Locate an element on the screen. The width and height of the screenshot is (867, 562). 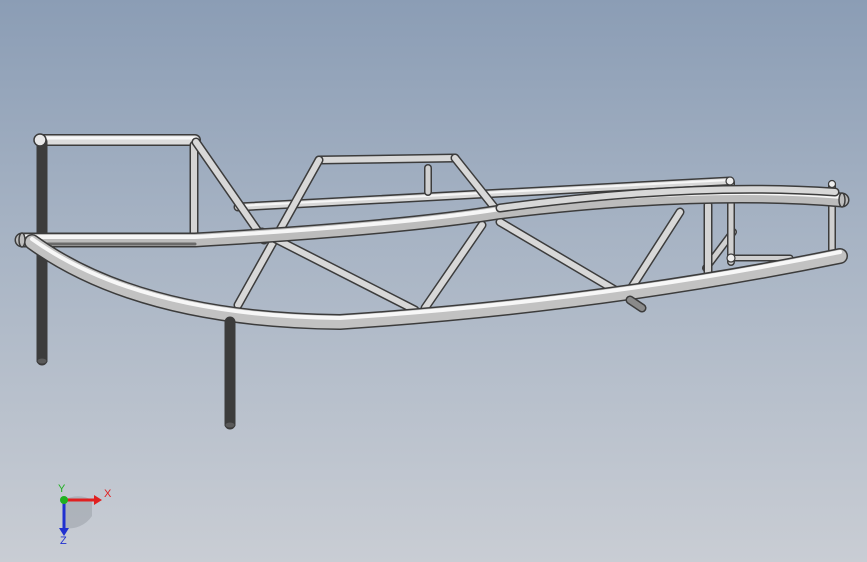
y-axis-dot-icon is located at coordinates (64, 500).